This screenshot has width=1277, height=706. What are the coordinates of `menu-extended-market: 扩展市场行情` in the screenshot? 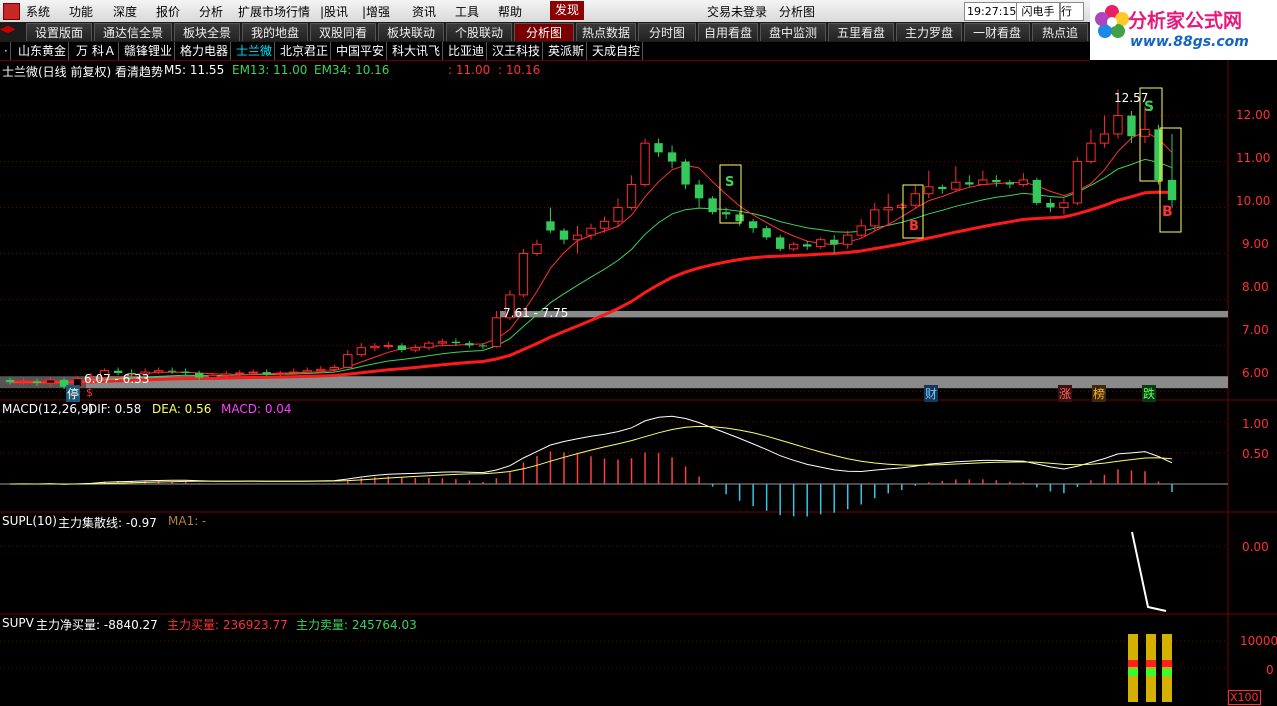 It's located at (274, 11).